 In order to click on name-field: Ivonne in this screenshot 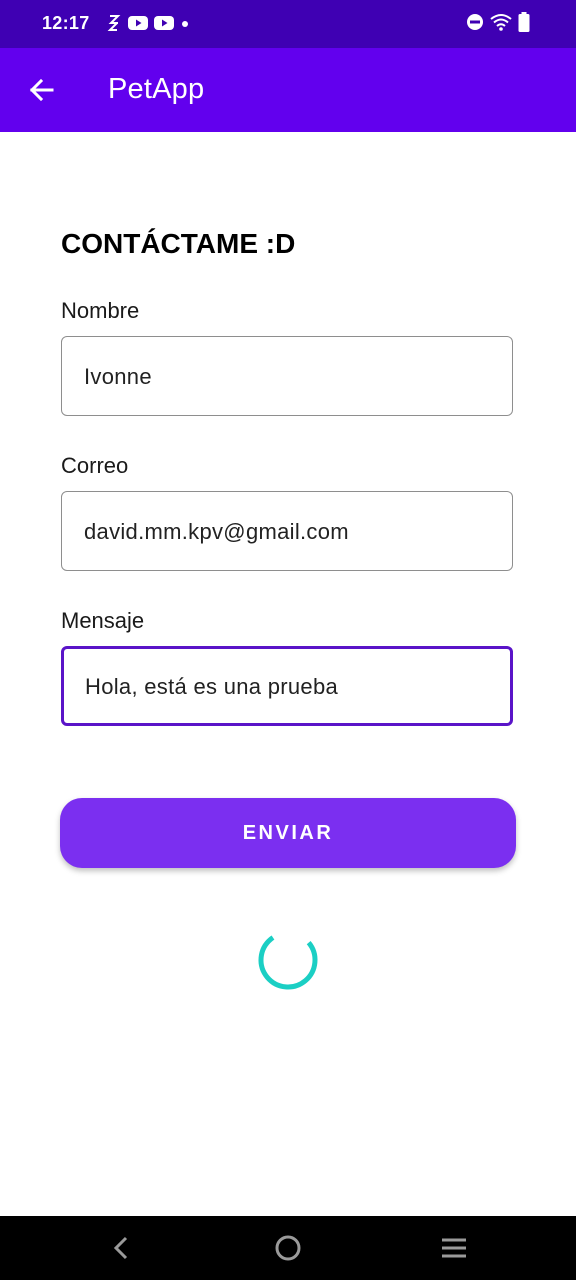, I will do `click(287, 376)`.